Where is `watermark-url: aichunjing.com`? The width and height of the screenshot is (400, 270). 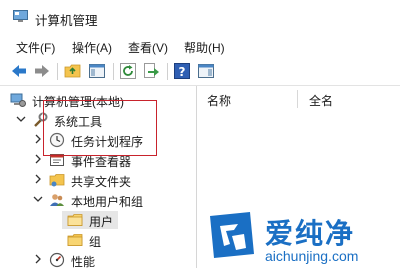
watermark-url: aichunjing.com is located at coordinates (312, 256).